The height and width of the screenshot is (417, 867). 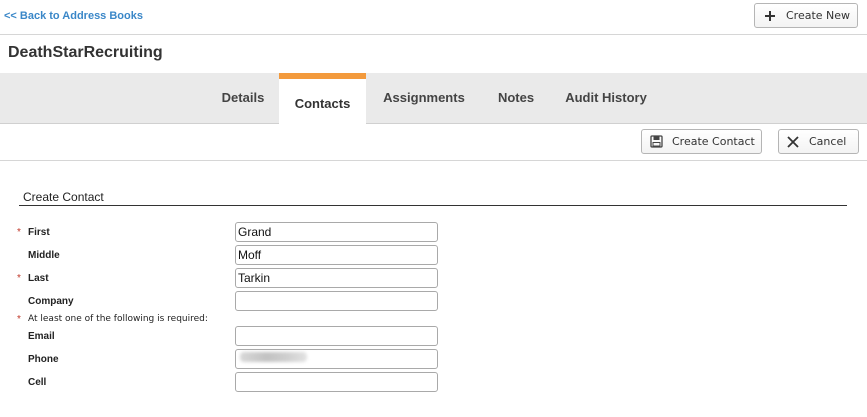 I want to click on header-divider, so click(x=433, y=34).